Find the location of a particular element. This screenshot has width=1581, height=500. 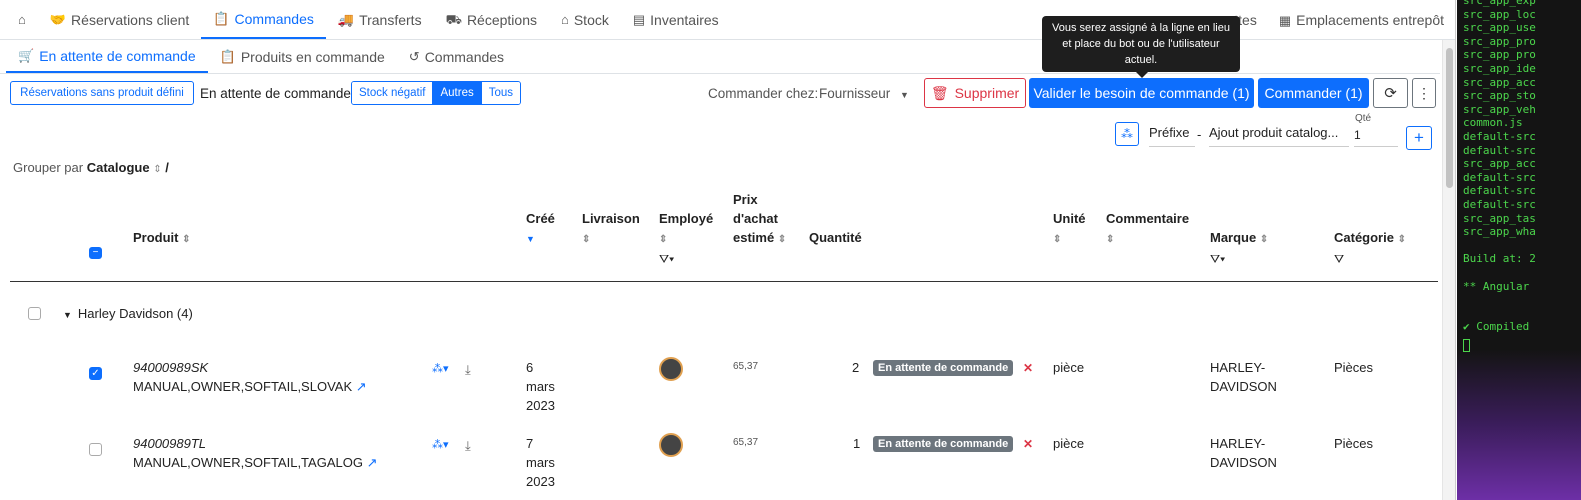

terminal-line: src_app_sto is located at coordinates (1499, 96).